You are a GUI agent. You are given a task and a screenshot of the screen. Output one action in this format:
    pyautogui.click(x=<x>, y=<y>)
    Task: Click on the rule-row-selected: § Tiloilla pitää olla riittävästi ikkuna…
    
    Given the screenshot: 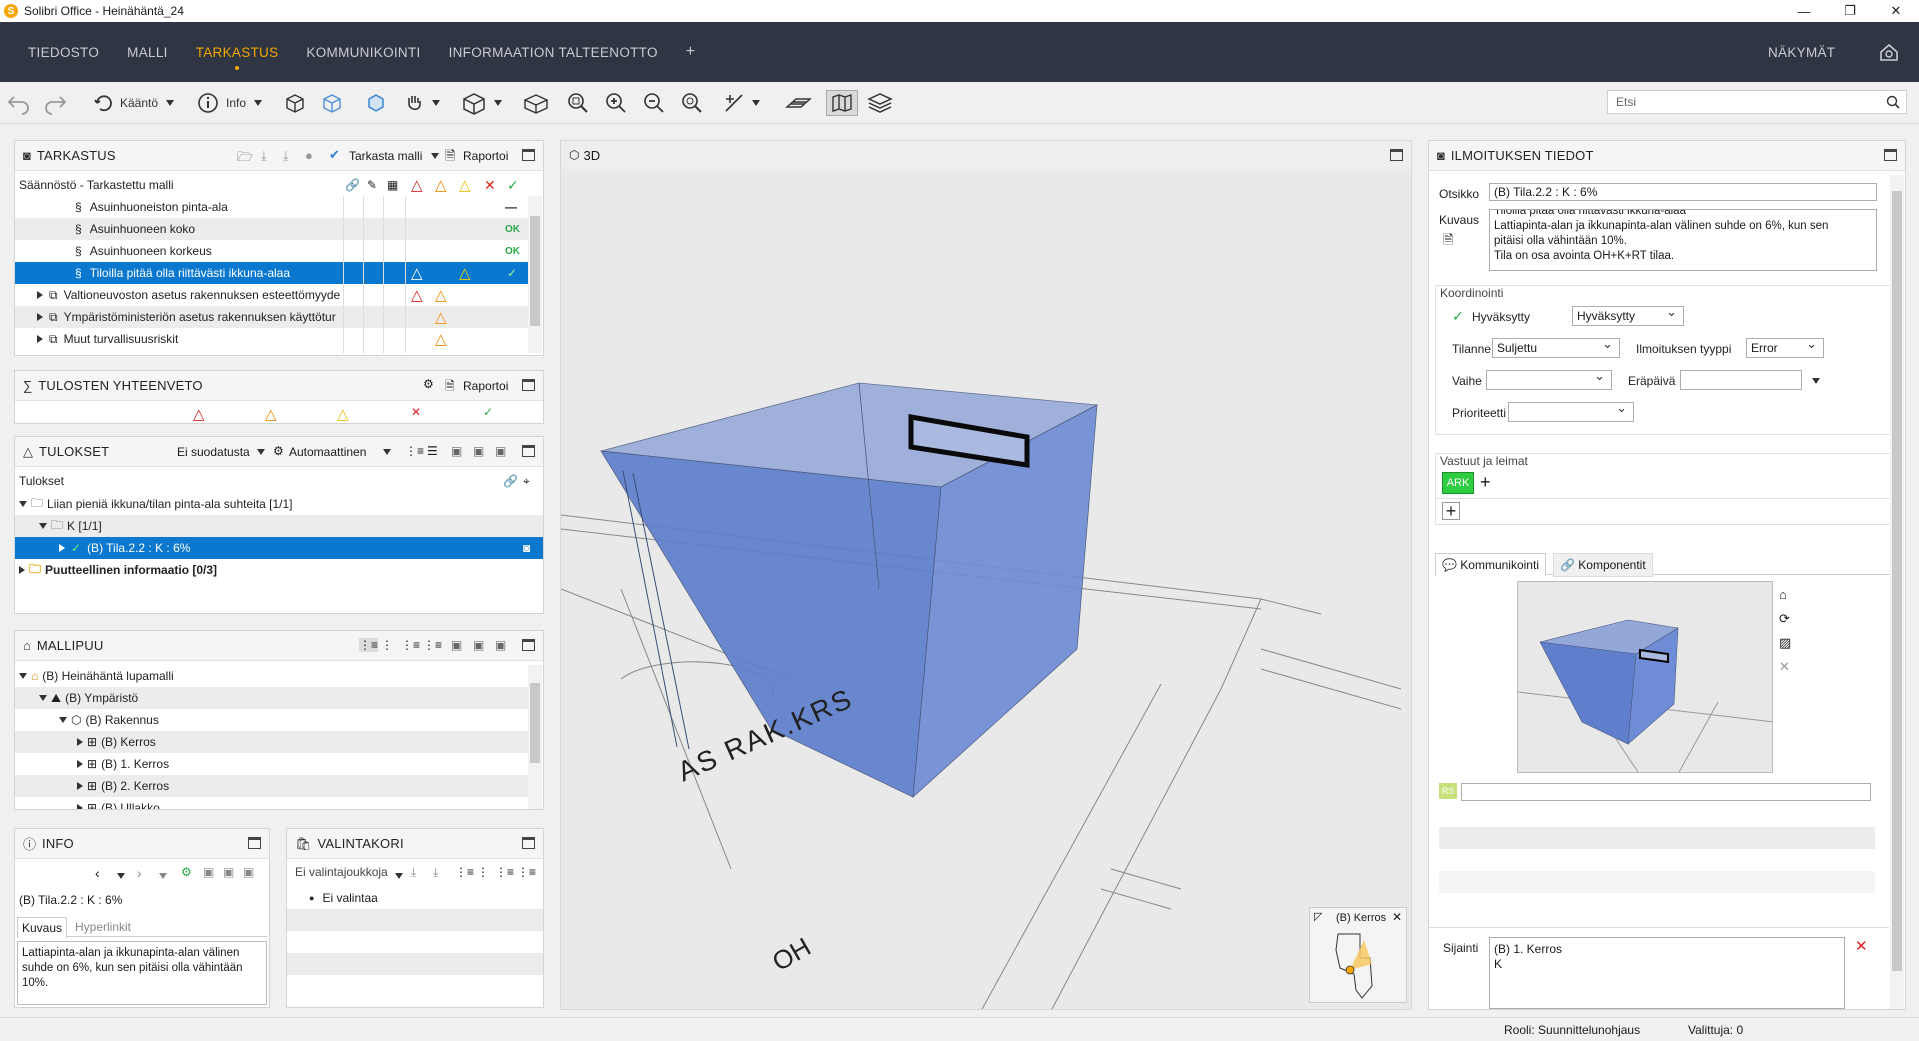 What is the action you would take?
    pyautogui.click(x=273, y=273)
    